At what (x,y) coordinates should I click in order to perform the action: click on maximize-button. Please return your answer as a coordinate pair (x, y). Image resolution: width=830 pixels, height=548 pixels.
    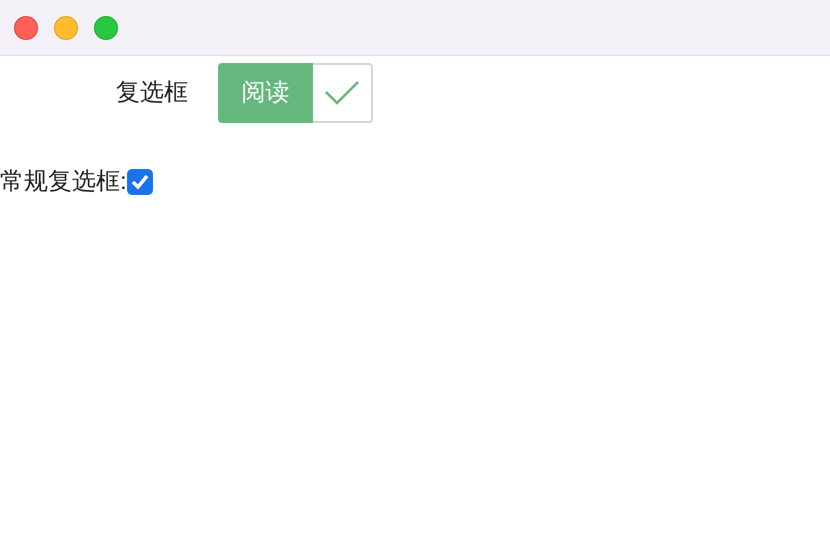
    Looking at the image, I should click on (106, 28).